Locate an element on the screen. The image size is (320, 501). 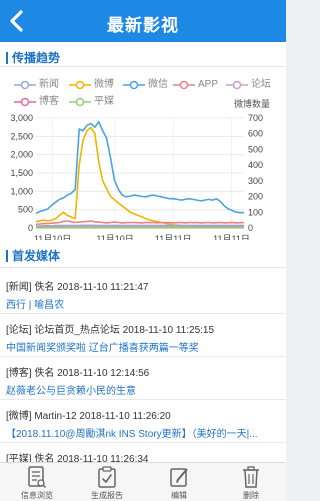
trend-section-title: 传播趋势 is located at coordinates (33, 57).